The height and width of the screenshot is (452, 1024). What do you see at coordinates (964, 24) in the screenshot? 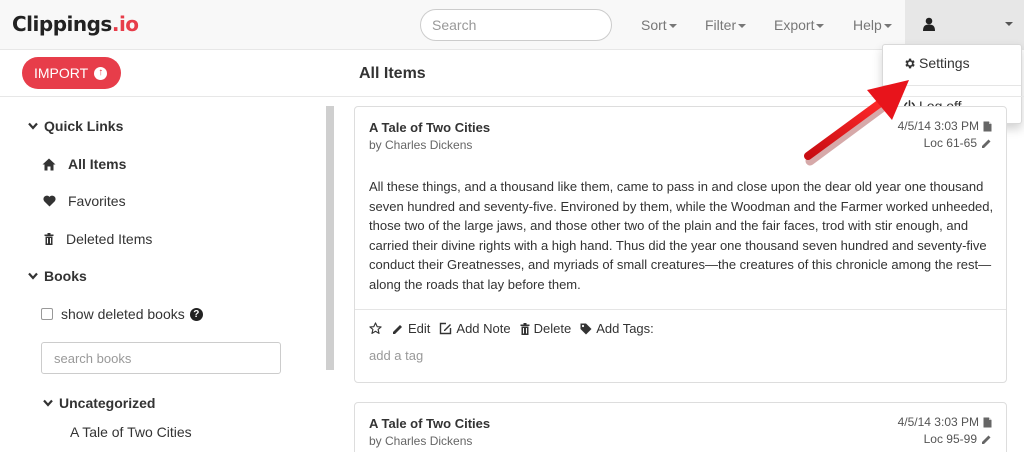
I see `user-menu-button` at bounding box center [964, 24].